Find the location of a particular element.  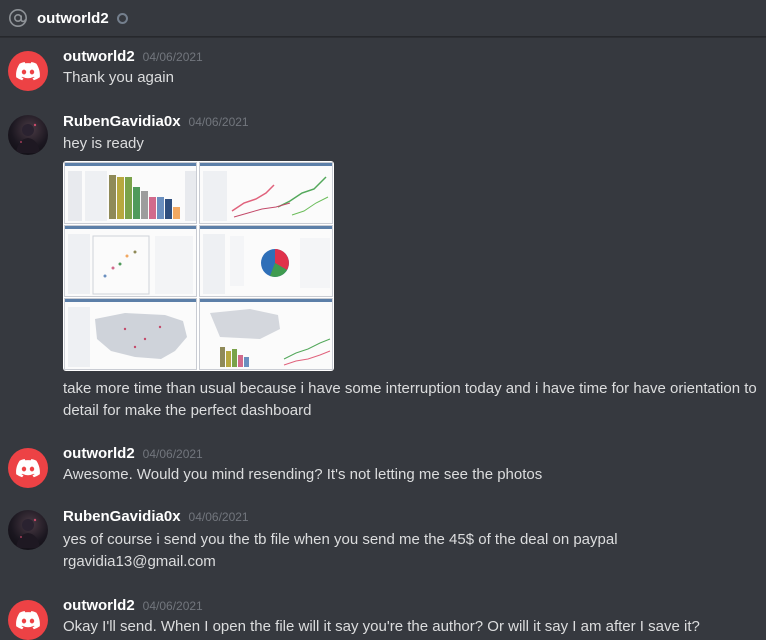

pie-chart-thumbnail is located at coordinates (266, 264).